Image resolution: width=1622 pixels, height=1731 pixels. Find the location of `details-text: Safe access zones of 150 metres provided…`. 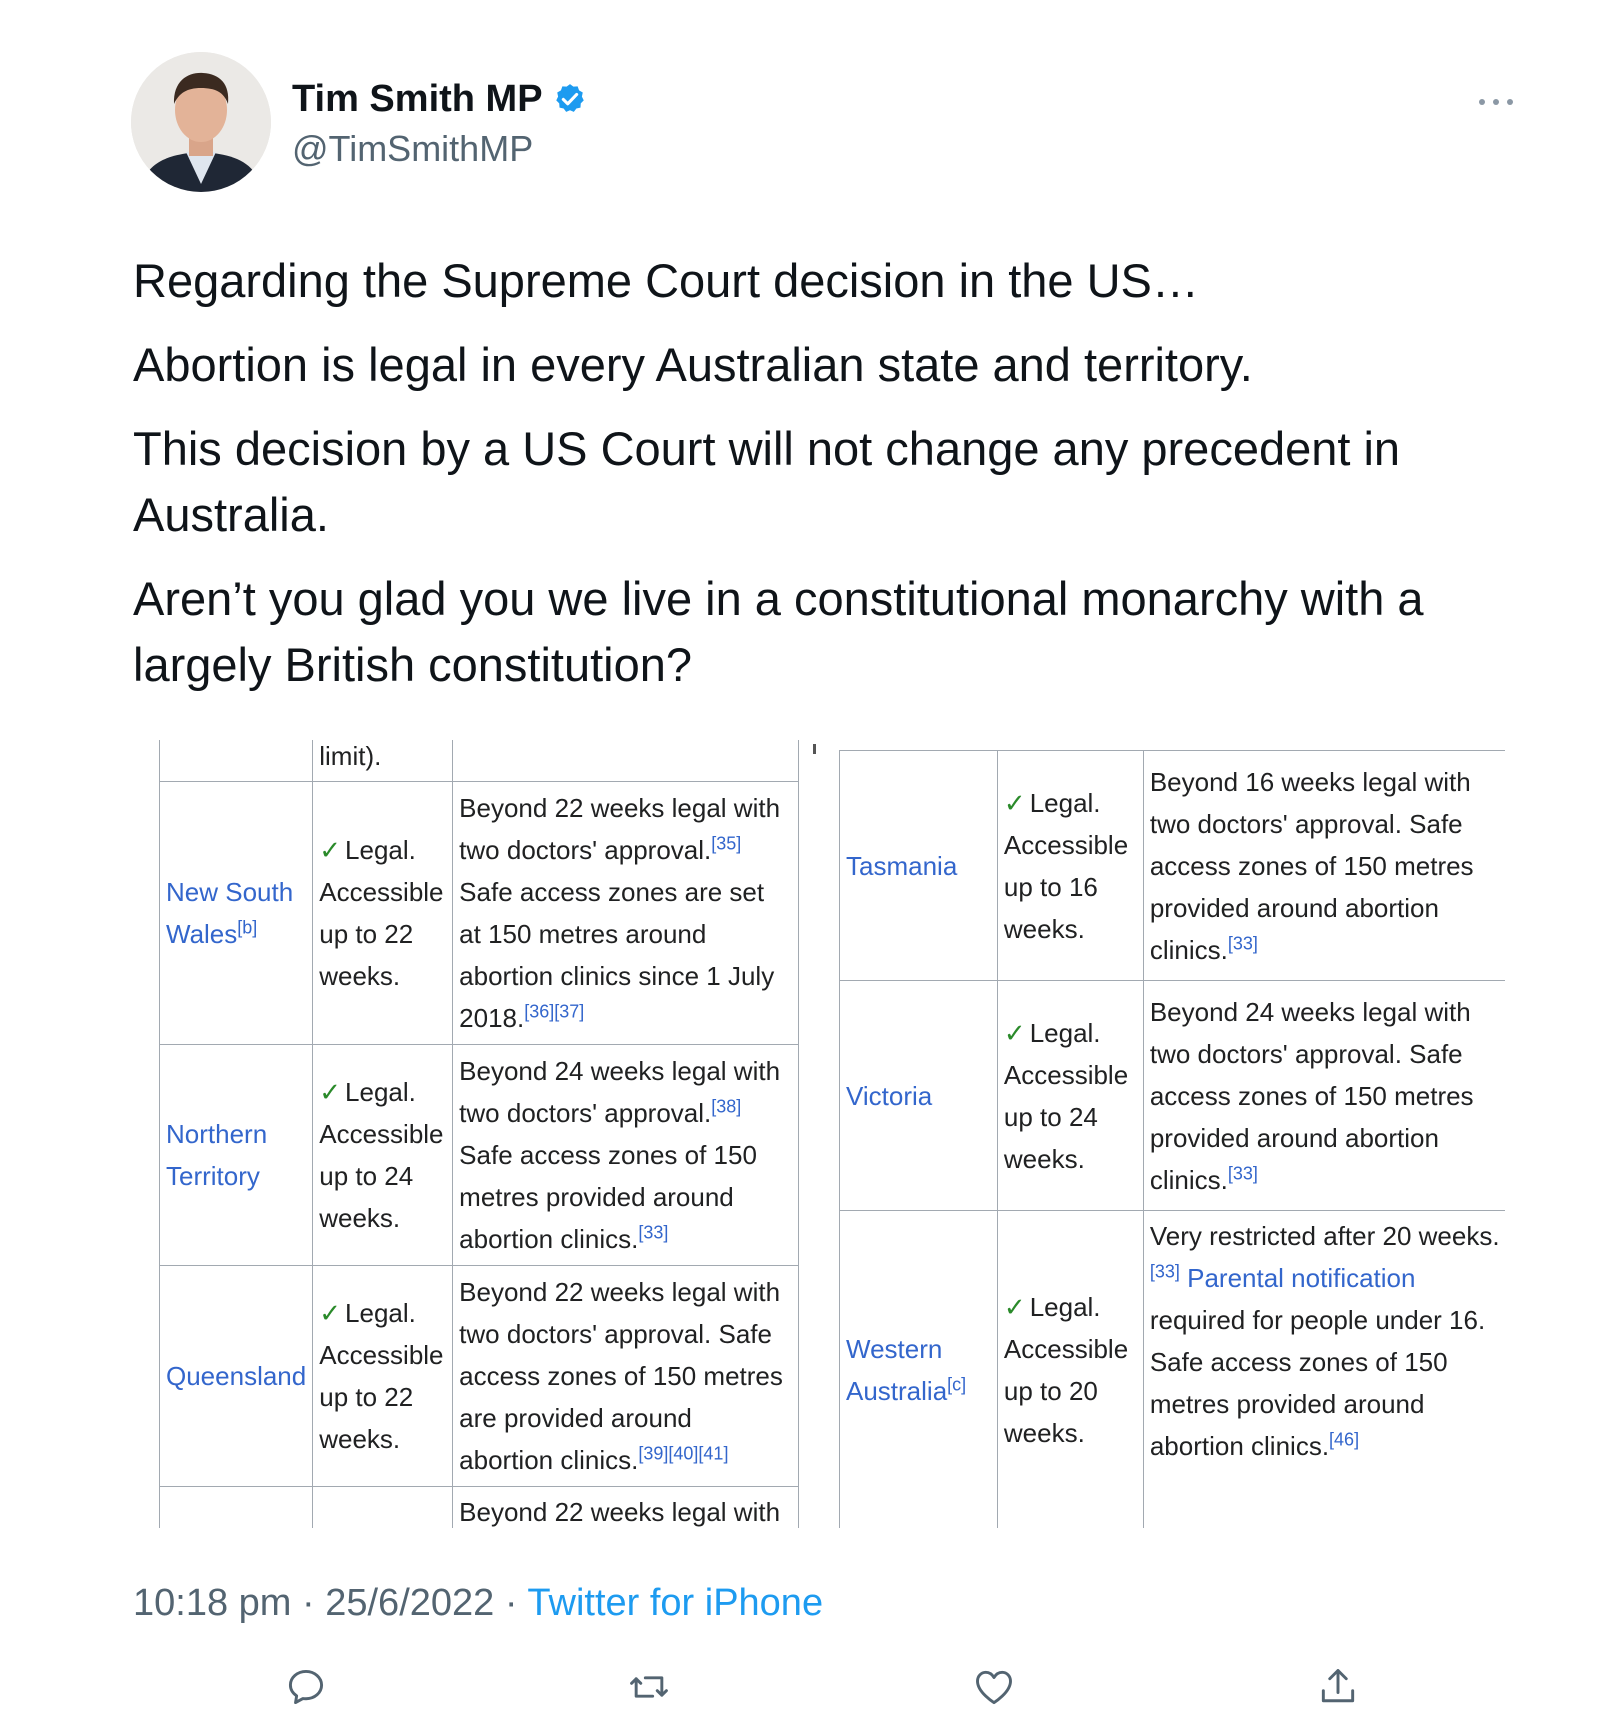

details-text: Safe access zones of 150 metres provided… is located at coordinates (608, 1197).